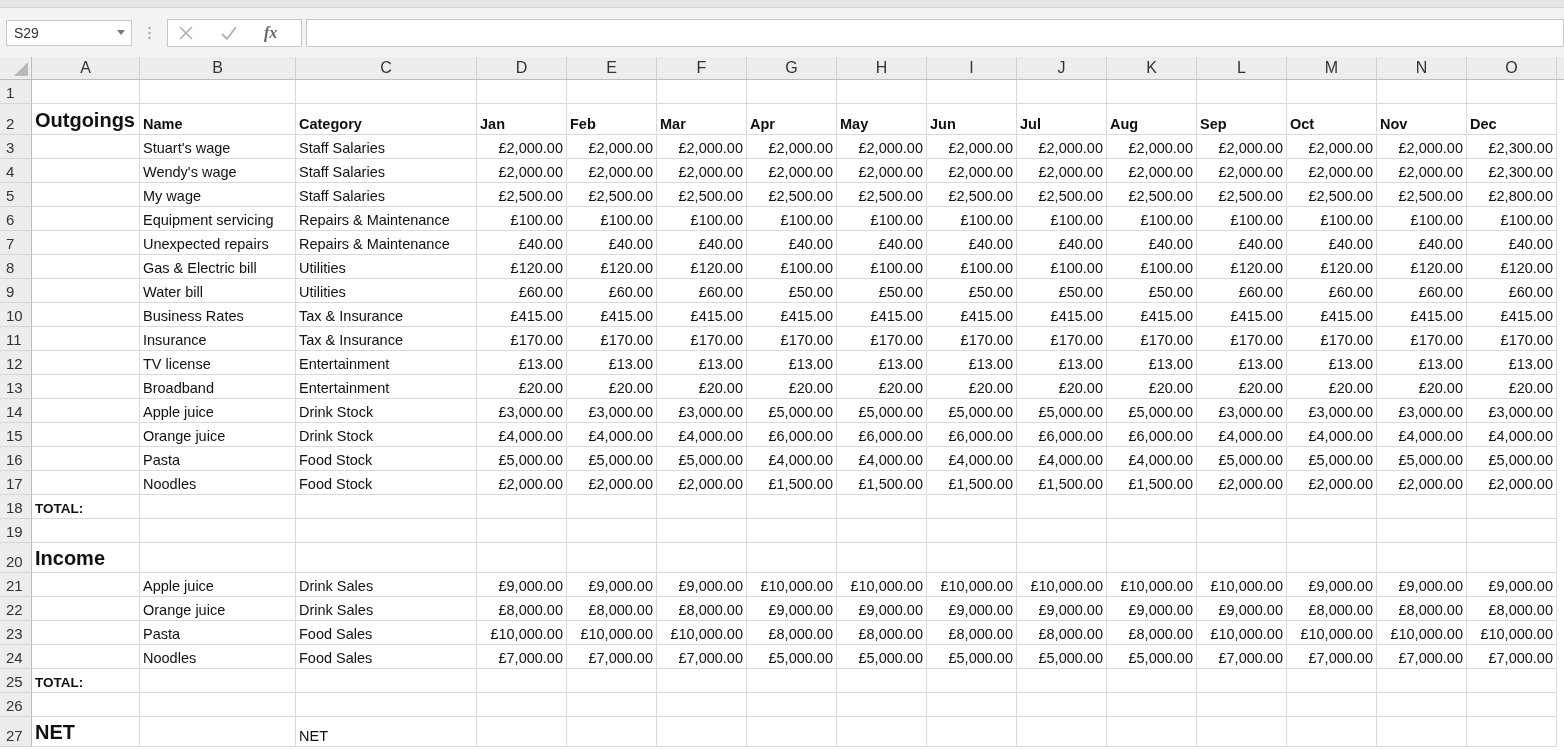 Image resolution: width=1564 pixels, height=750 pixels. Describe the element at coordinates (386, 68) in the screenshot. I see `column-header: C` at that location.